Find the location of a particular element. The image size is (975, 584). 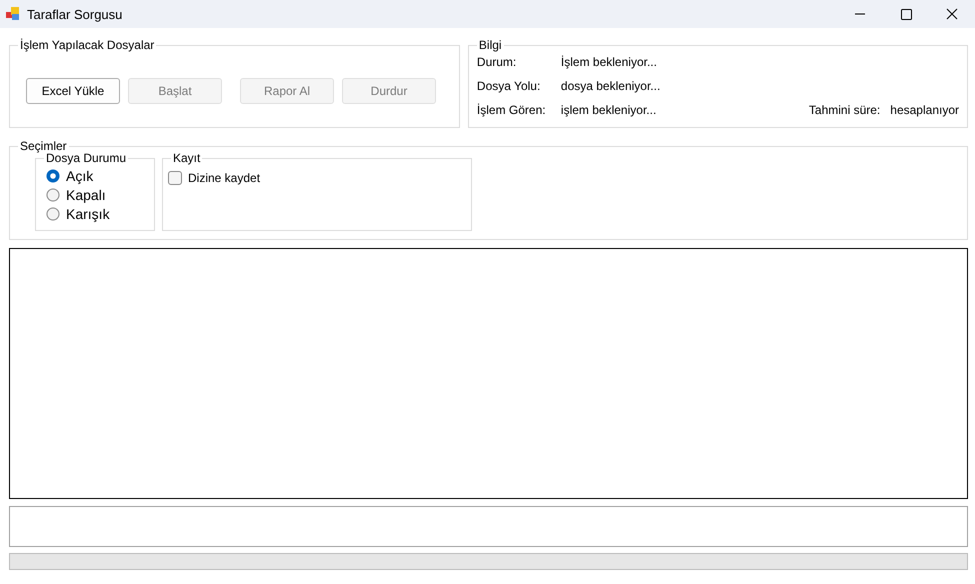

window-title: Taraflar Sorgusu is located at coordinates (74, 14).